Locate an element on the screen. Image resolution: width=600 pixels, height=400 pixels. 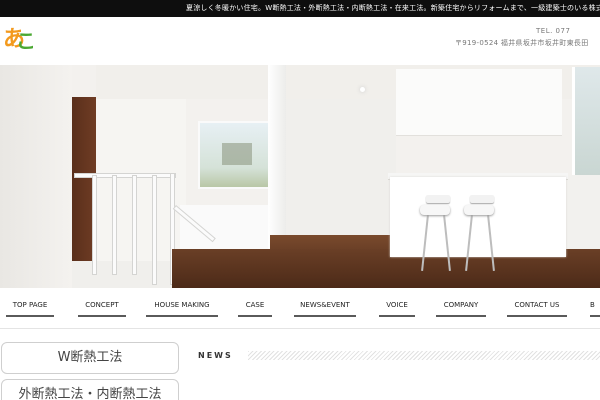
company-address: 〒919-0524 福井県坂井市坂井町東長田 is located at coordinates (522, 43).